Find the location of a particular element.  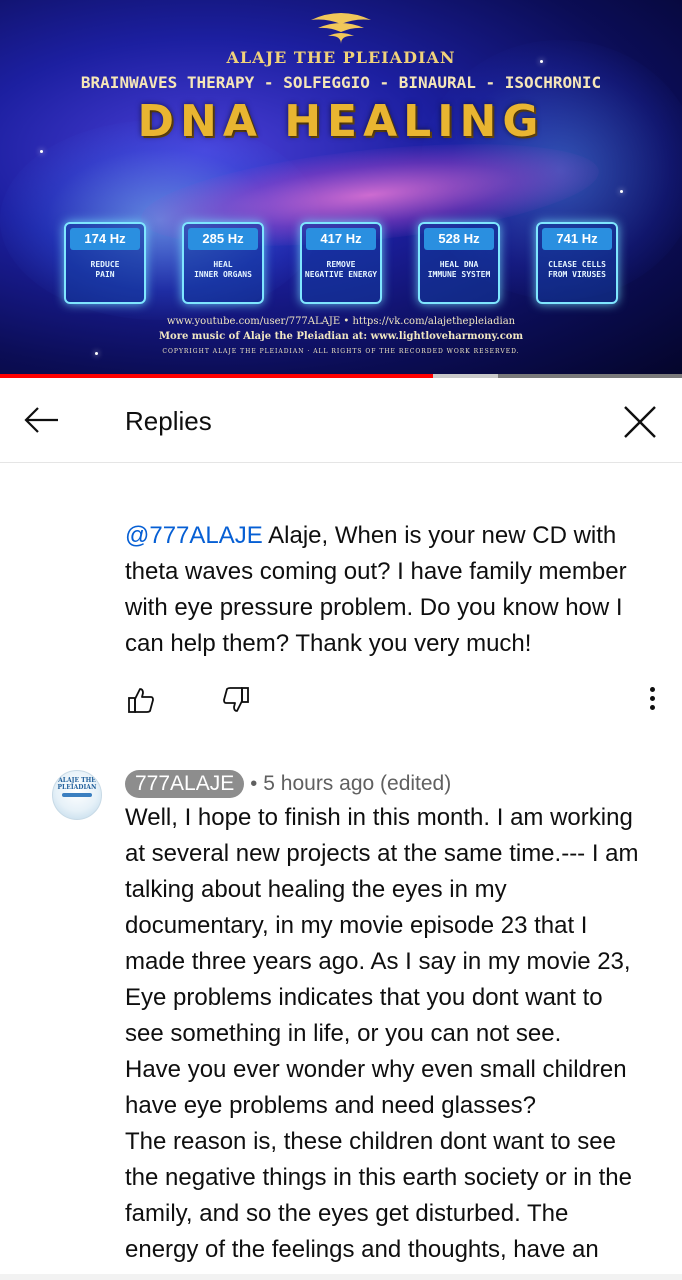

thumbs-up-icon is located at coordinates (141, 700).